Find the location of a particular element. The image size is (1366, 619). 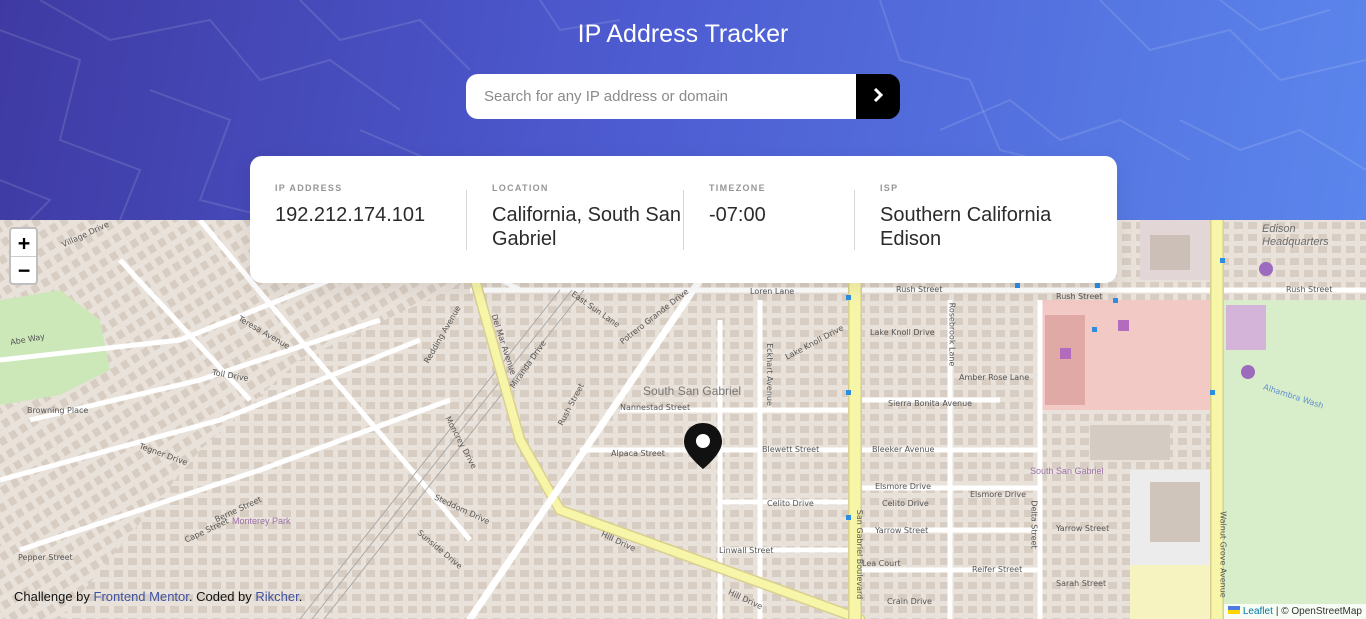

street-label: Walnut Grove Avenue is located at coordinates (1223, 554).